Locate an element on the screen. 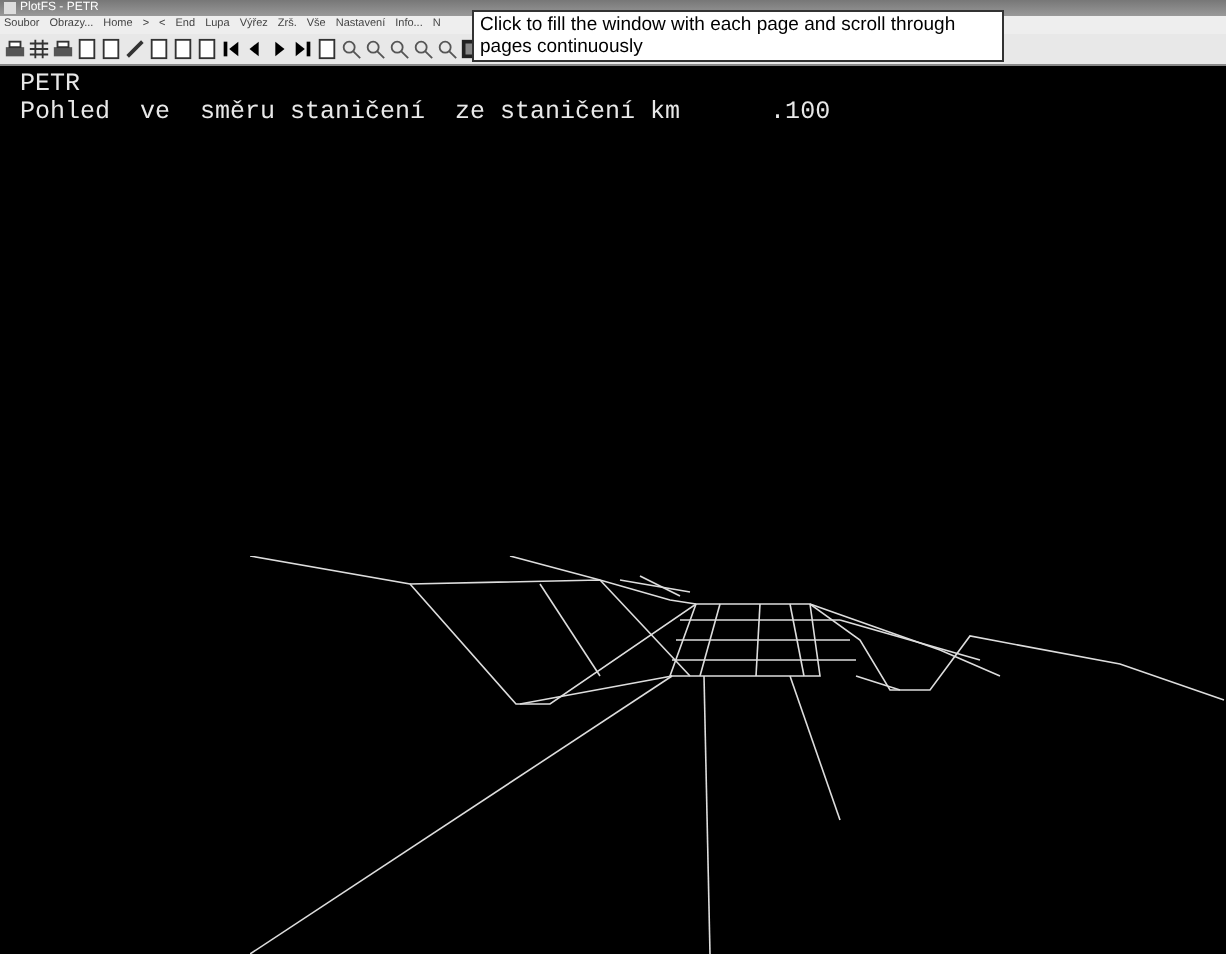  pen-icon is located at coordinates (135, 49).